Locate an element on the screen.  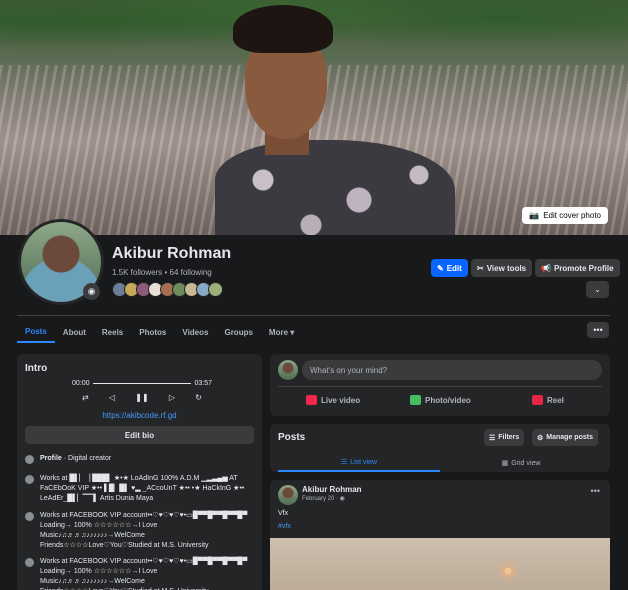
filters-icon: ☰ is located at coordinates (492, 438).